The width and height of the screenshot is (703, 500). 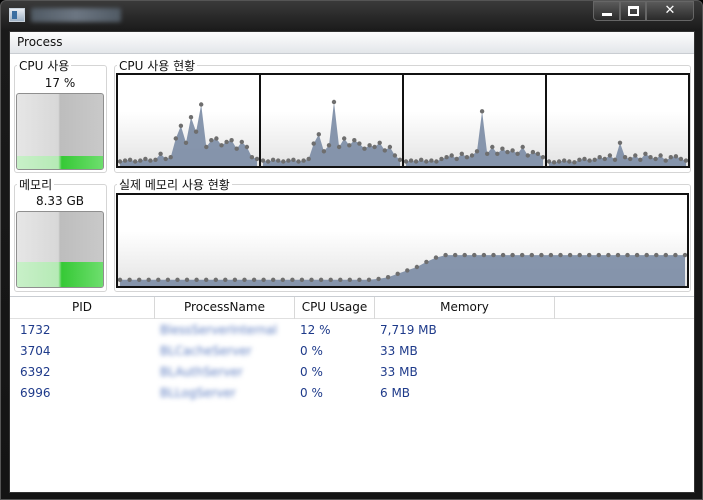 What do you see at coordinates (60, 274) in the screenshot?
I see `memory-meter-fill` at bounding box center [60, 274].